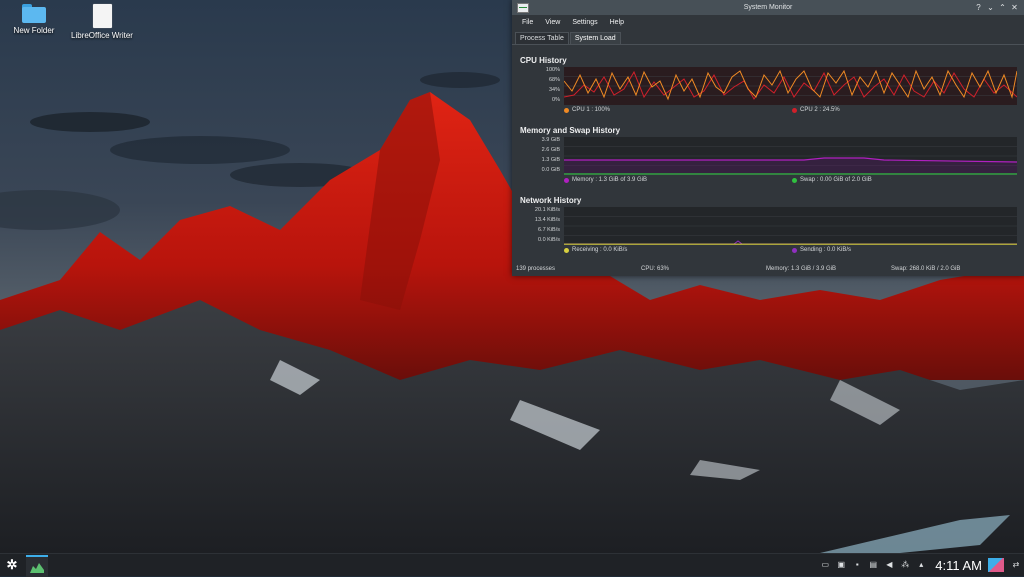  I want to click on cpu-ytick: 0%, so click(556, 100).